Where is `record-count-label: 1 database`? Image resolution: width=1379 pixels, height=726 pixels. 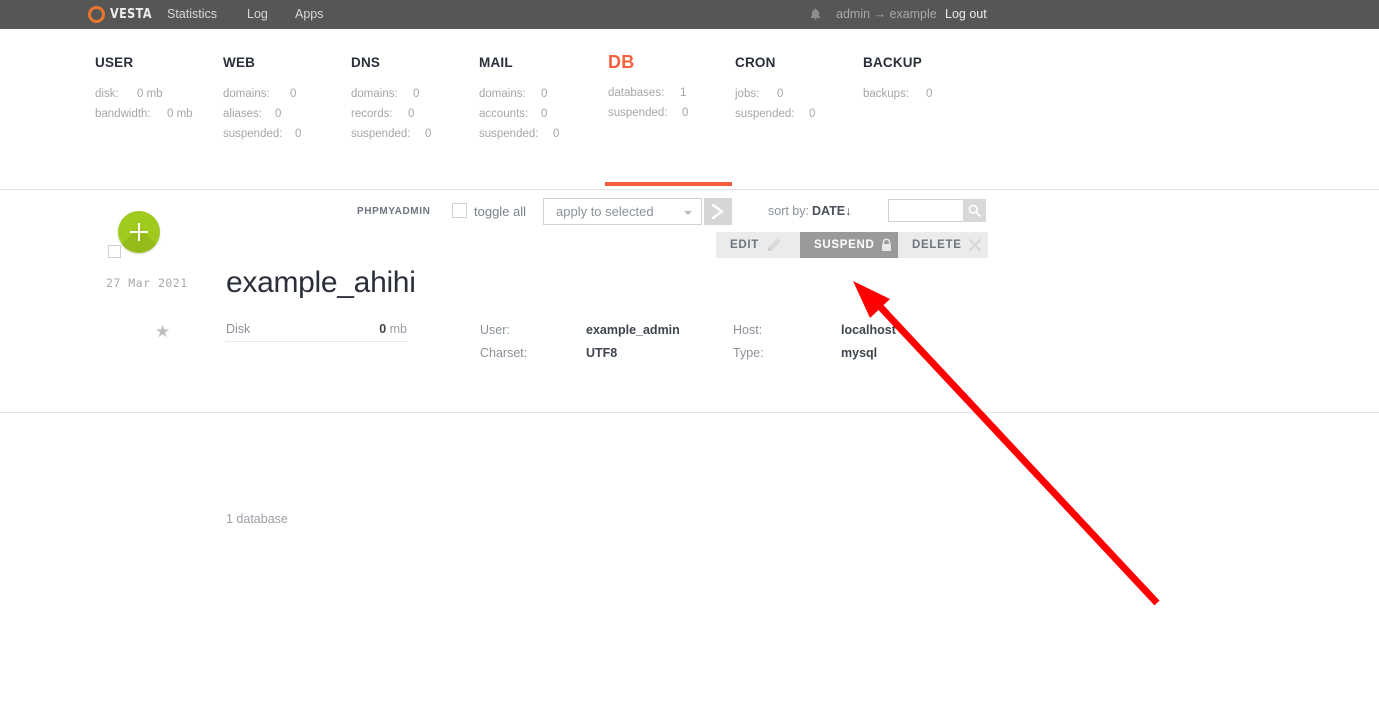 record-count-label: 1 database is located at coordinates (257, 519).